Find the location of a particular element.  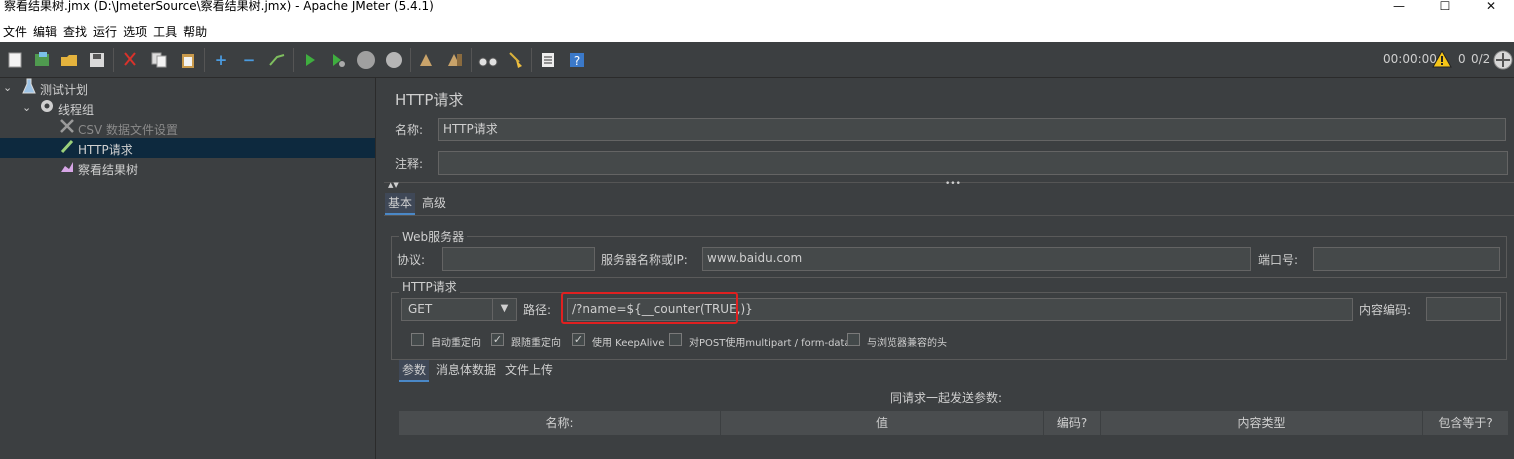

thread-count: 0/2 is located at coordinates (1481, 59).